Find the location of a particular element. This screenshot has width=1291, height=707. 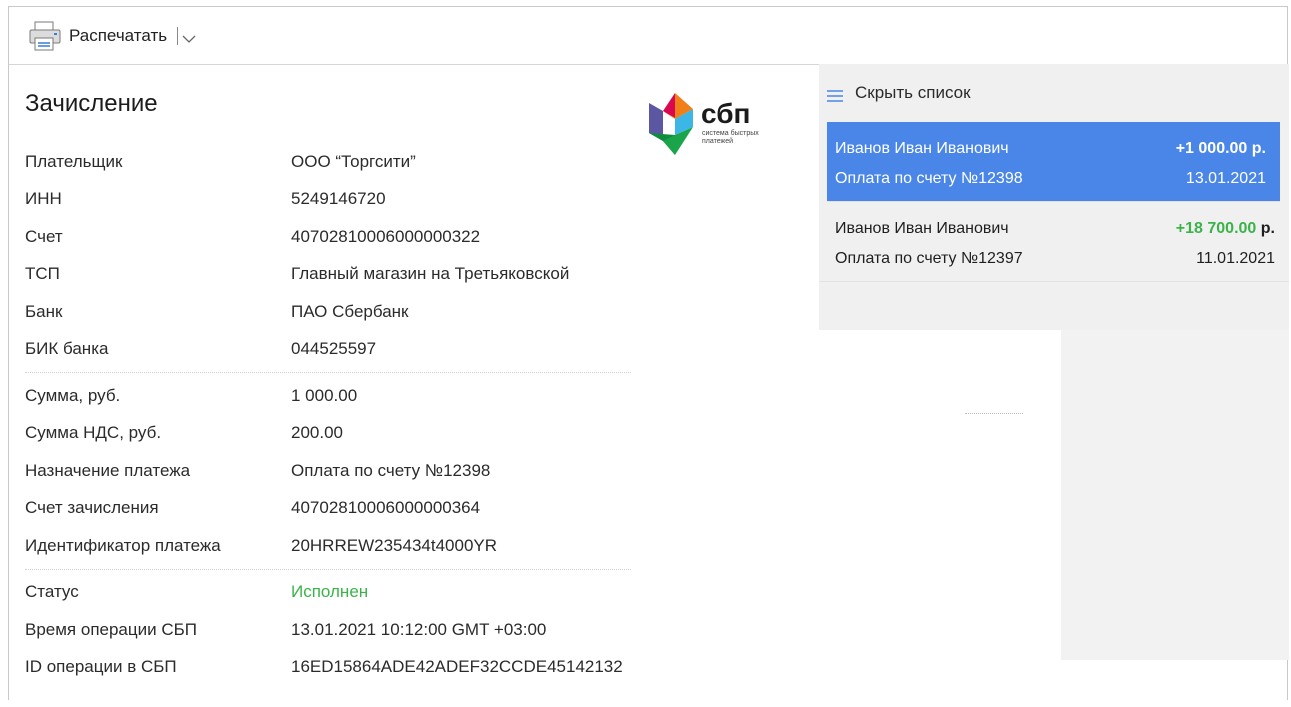

detail-row-credit-account: Счет зачисления 40702810006000000364 is located at coordinates (325, 509).